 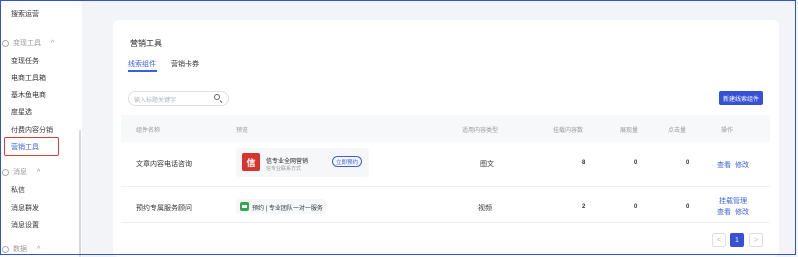 What do you see at coordinates (242, 131) in the screenshot?
I see `column-header: 预览` at bounding box center [242, 131].